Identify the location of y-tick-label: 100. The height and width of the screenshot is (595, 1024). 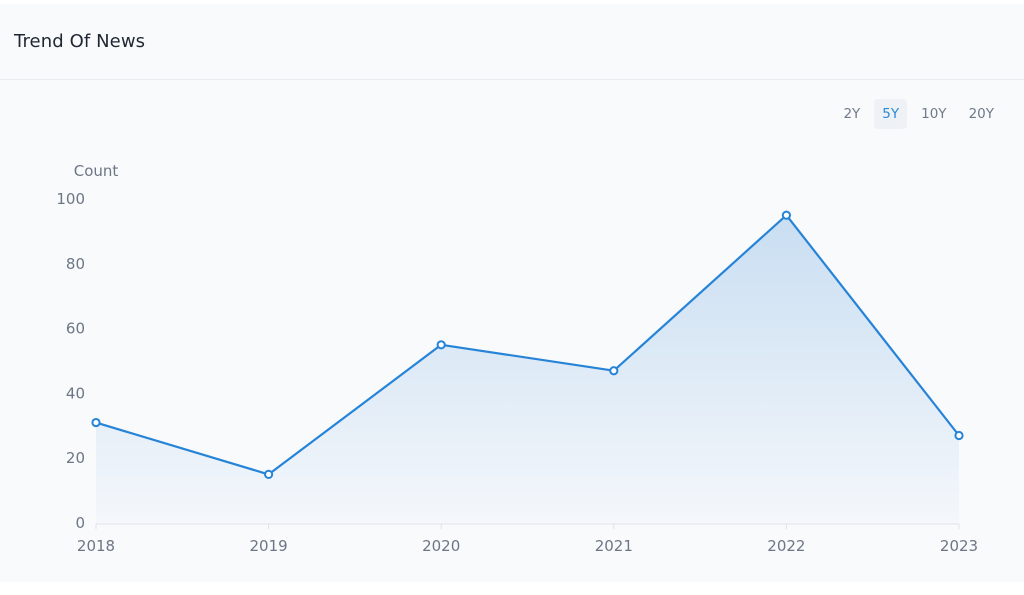
(70, 199).